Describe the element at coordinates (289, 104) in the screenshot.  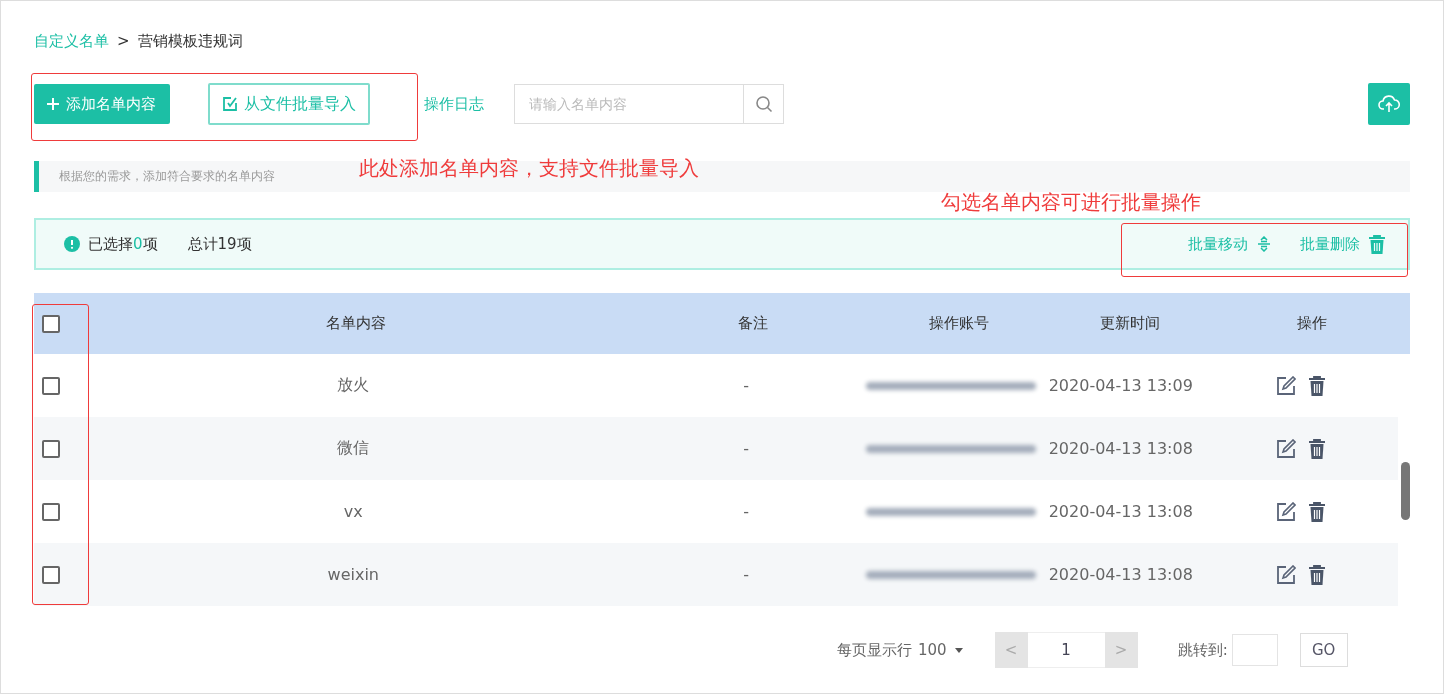
I see `import-button: 从文件批量导入` at that location.